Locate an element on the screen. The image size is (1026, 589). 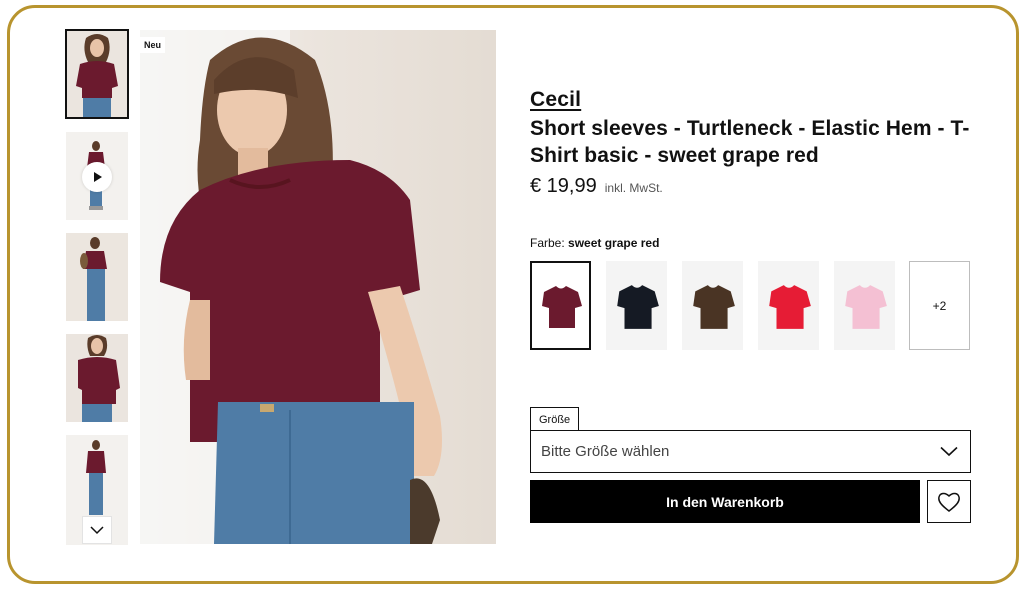
color-label: Farbe: sweet grape red is located at coordinates (594, 243).